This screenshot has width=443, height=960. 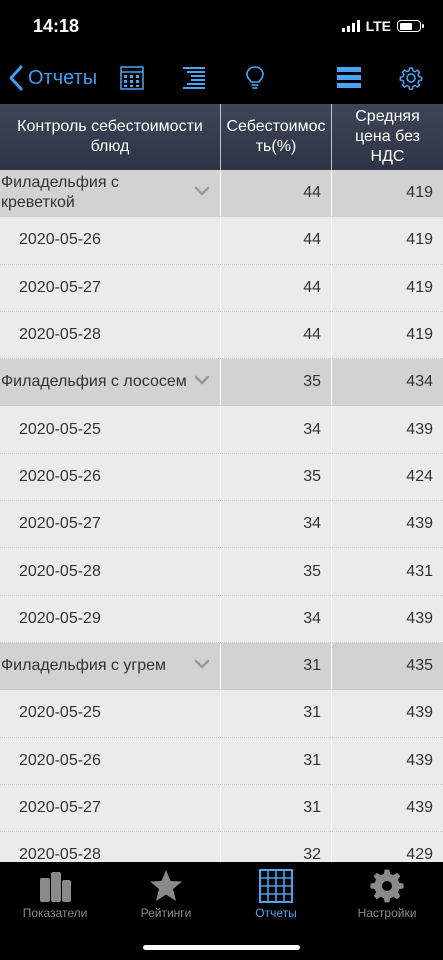 I want to click on home-indicator, so click(x=221, y=947).